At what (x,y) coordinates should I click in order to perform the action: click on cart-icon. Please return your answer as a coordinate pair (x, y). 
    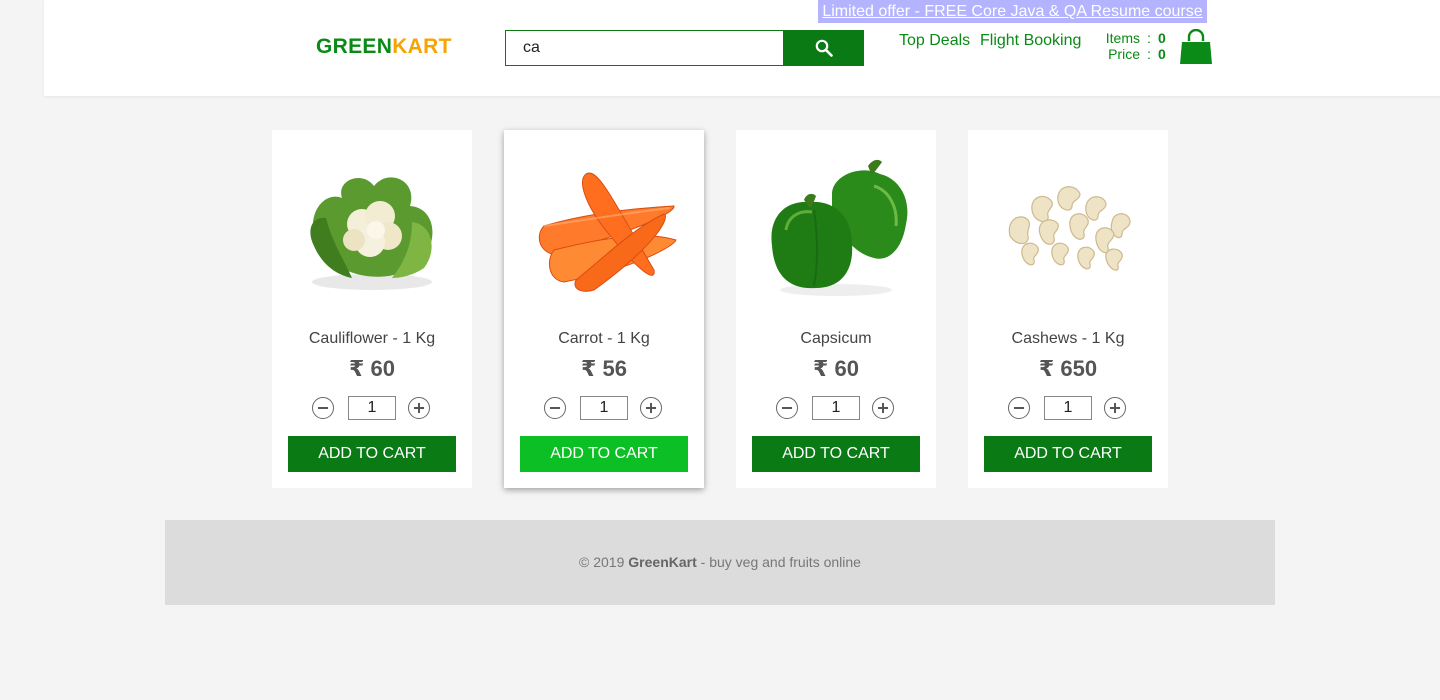
    Looking at the image, I should click on (1196, 49).